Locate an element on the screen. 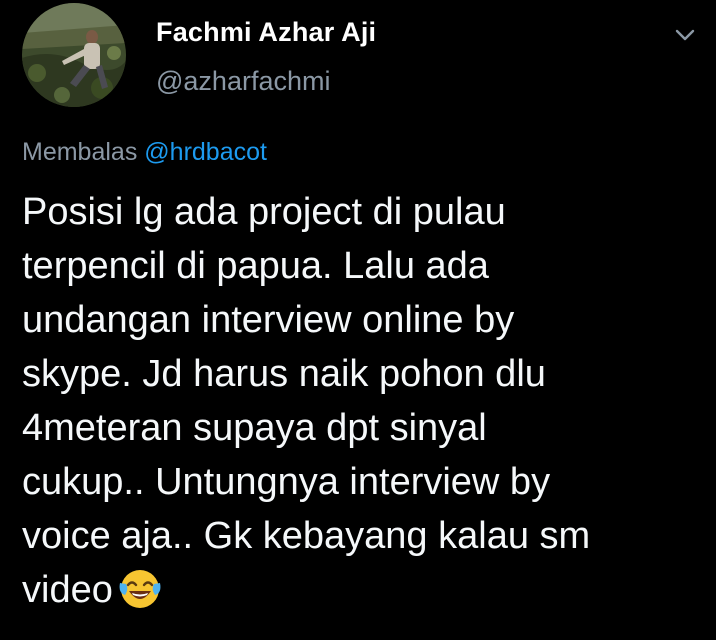 This screenshot has height=640, width=716. author-handle: @azharfachmi is located at coordinates (243, 81).